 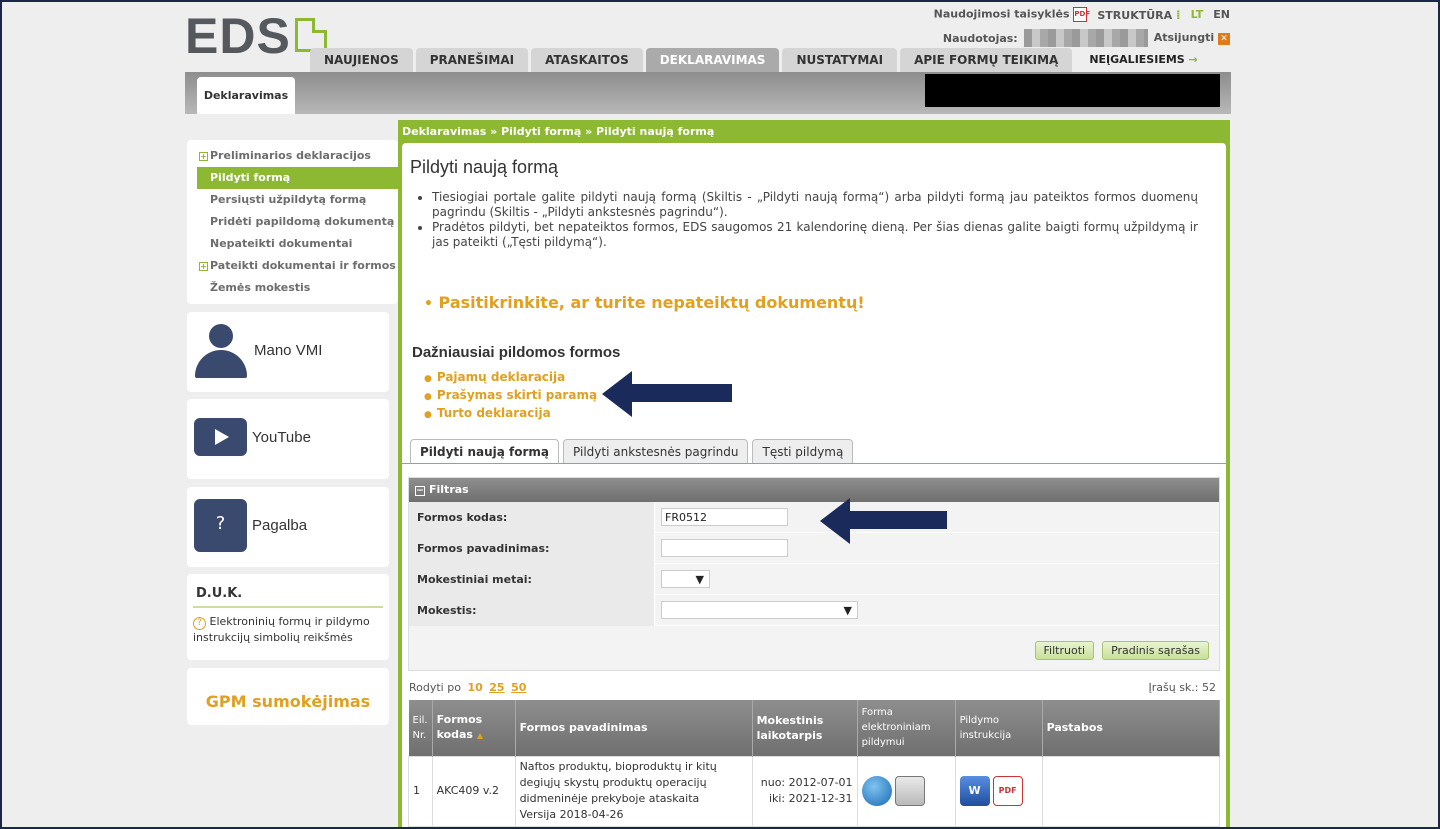 I want to click on chevron-down-icon: ▼, so click(x=847, y=610).